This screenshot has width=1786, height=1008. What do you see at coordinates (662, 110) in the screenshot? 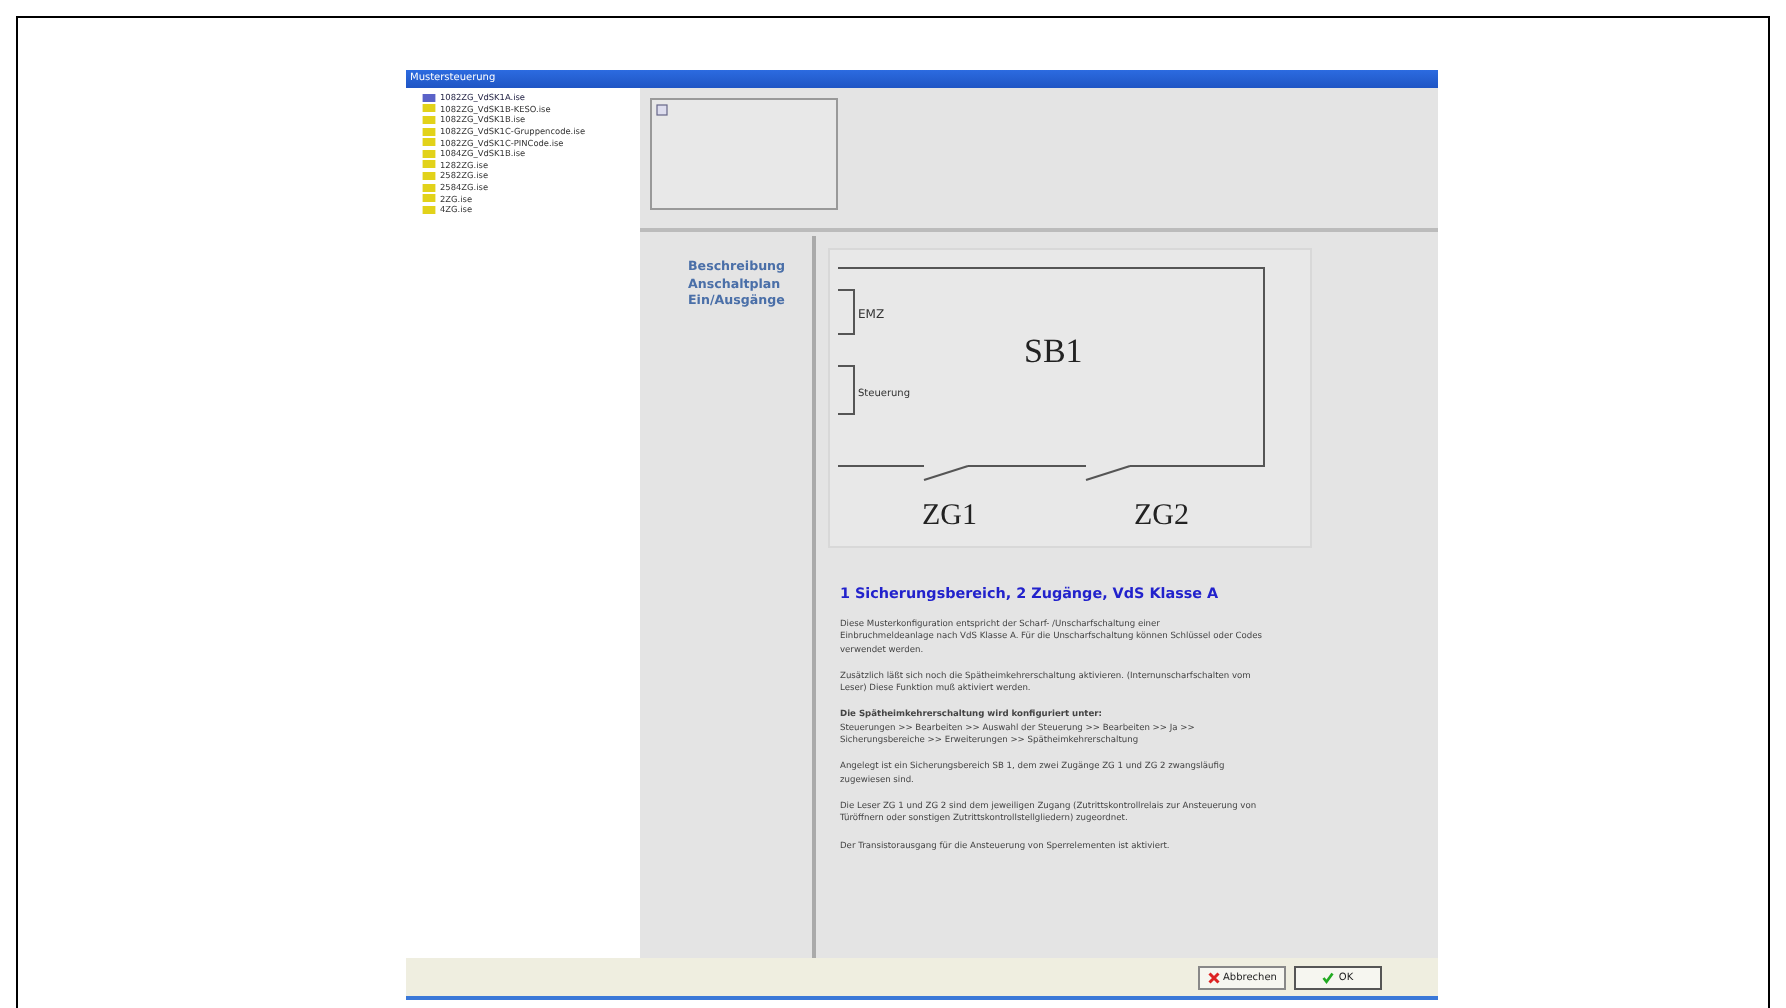
I see `image-icon` at bounding box center [662, 110].